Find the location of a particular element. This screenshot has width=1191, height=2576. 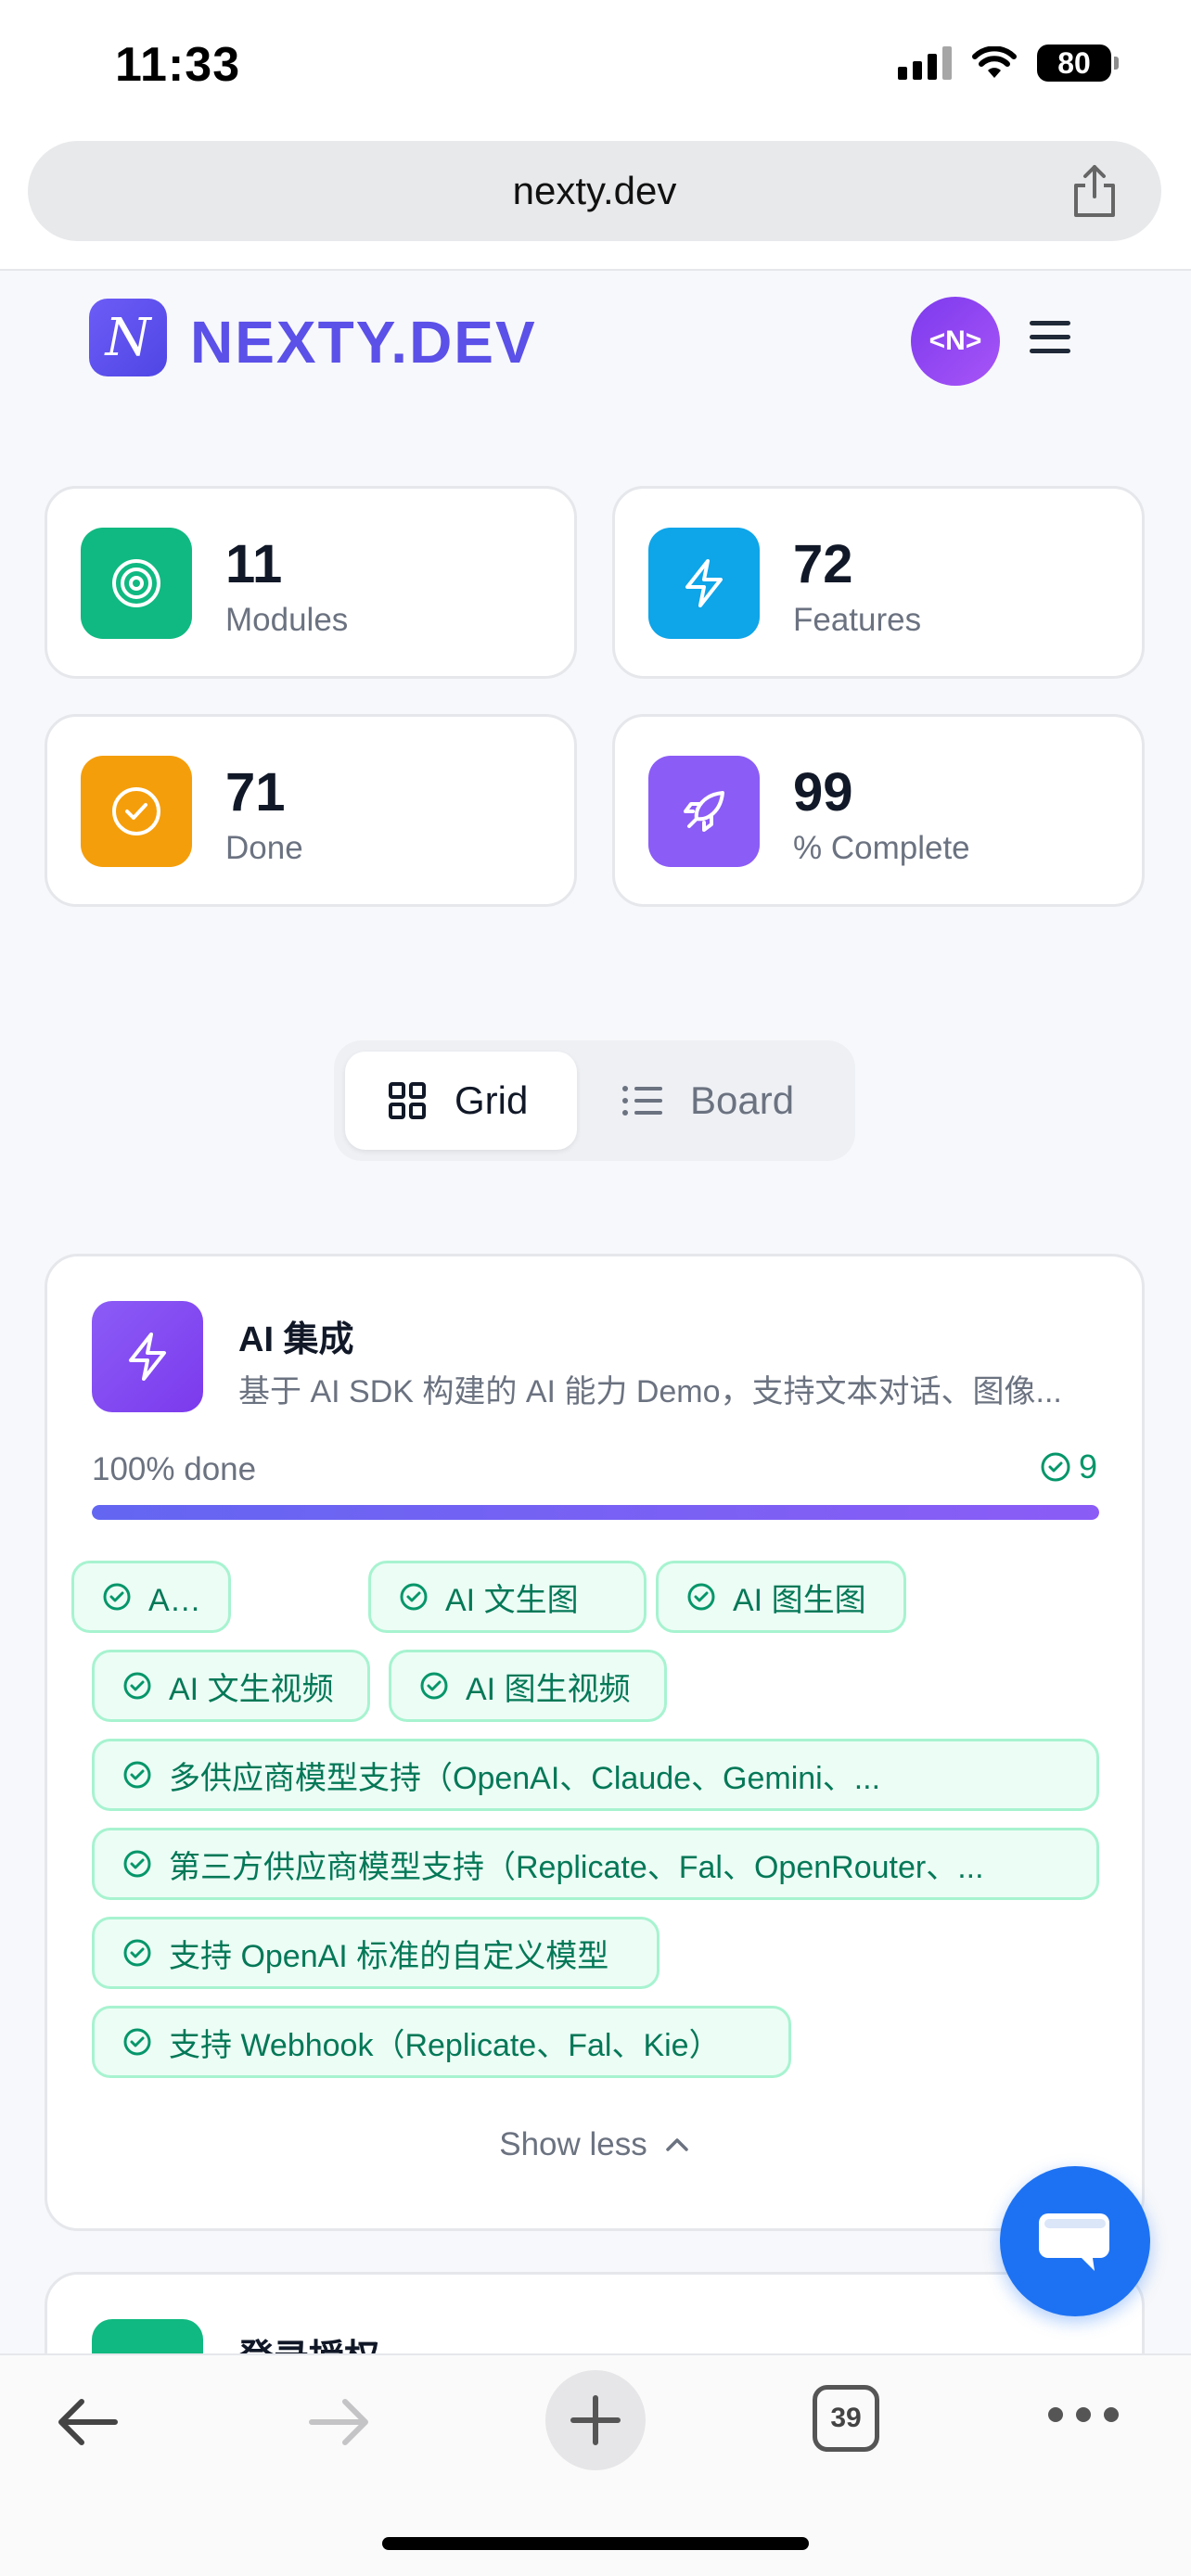

status-icons: 80 is located at coordinates (1008, 64).